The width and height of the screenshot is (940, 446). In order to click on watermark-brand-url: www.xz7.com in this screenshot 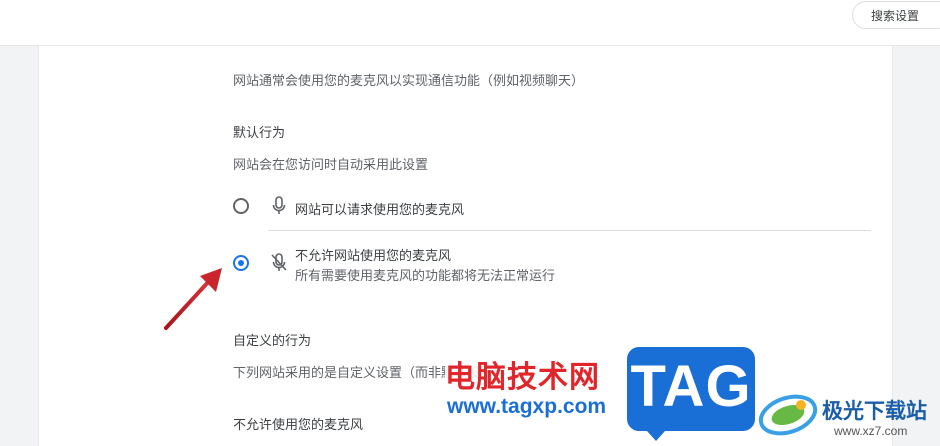, I will do `click(871, 431)`.